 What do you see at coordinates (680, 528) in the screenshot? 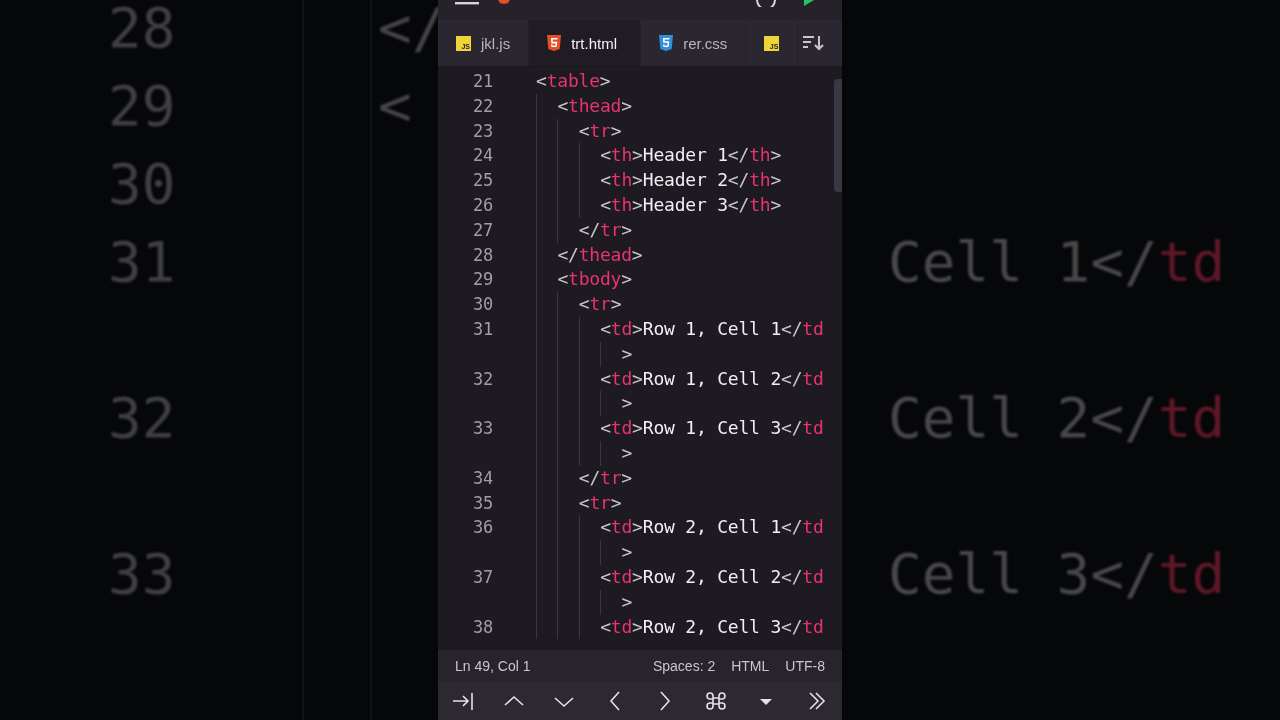
I see `code-line: <td>Row 2, Cell 1</td` at bounding box center [680, 528].